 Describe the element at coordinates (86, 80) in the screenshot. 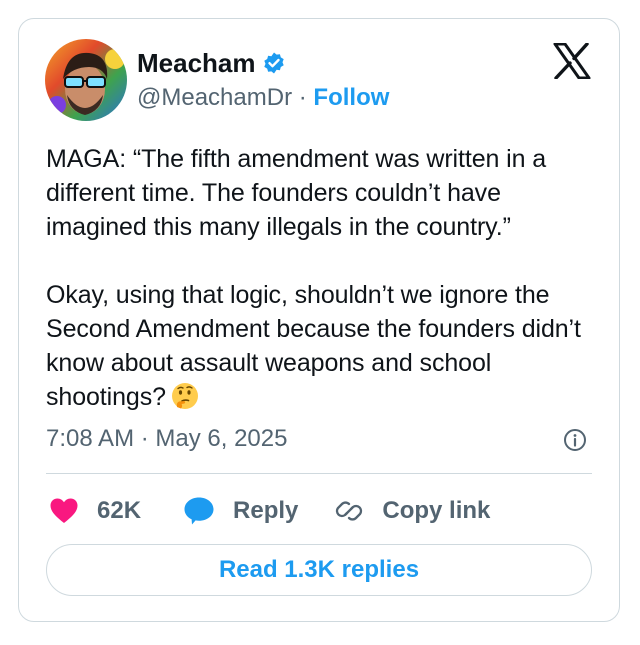

I see `avatar` at that location.